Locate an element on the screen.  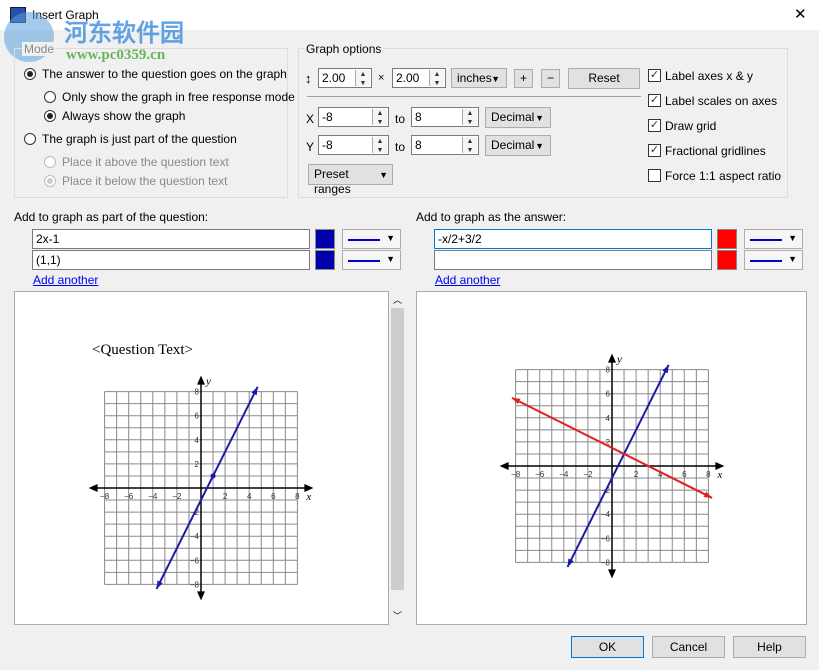
zoom-in-button: + is located at coordinates (523, 78).